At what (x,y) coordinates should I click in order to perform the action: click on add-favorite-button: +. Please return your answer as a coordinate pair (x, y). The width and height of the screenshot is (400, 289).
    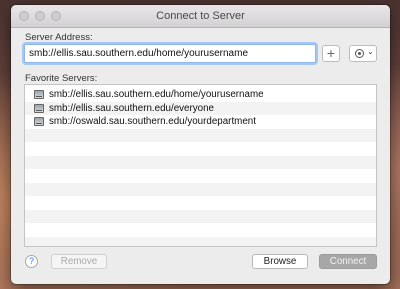
    Looking at the image, I should click on (331, 53).